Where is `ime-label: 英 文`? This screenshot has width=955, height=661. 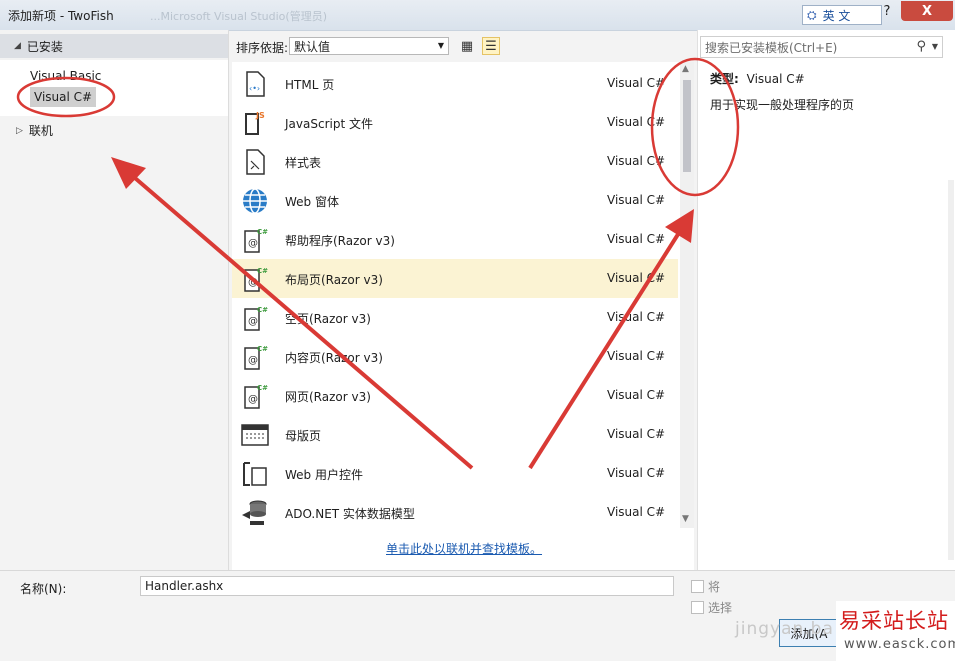
ime-label: 英 文 is located at coordinates (836, 15).